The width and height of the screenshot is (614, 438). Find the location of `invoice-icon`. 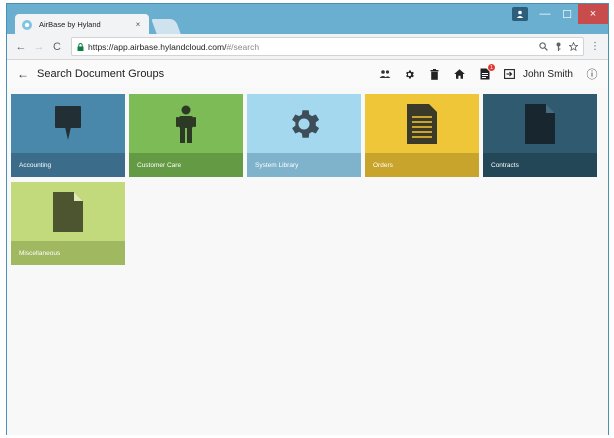

invoice-icon is located at coordinates (422, 123).